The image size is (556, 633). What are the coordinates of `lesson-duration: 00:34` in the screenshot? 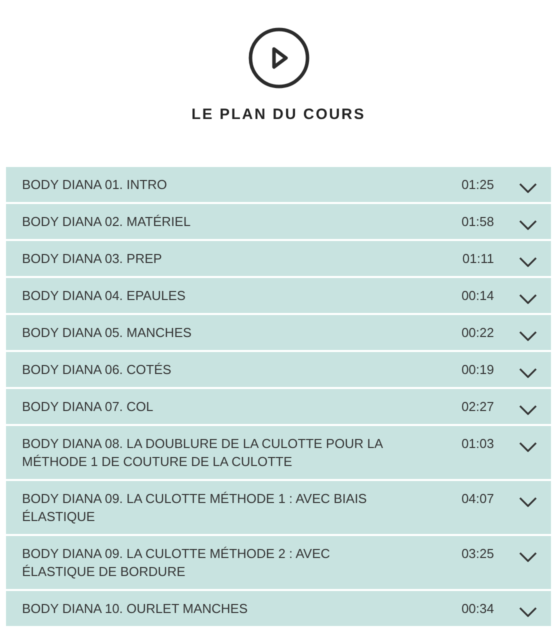 It's located at (477, 609).